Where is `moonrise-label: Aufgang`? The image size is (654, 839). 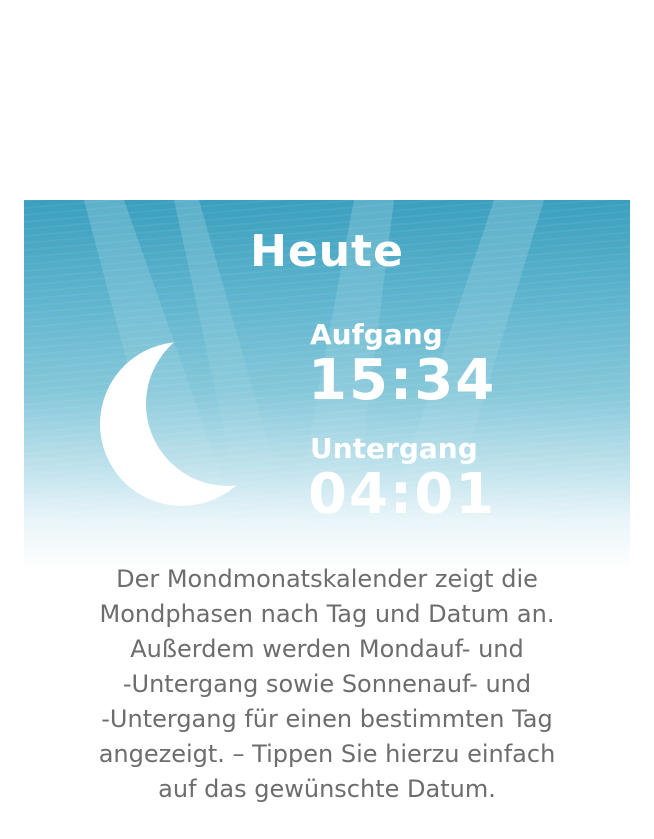 moonrise-label: Aufgang is located at coordinates (376, 334).